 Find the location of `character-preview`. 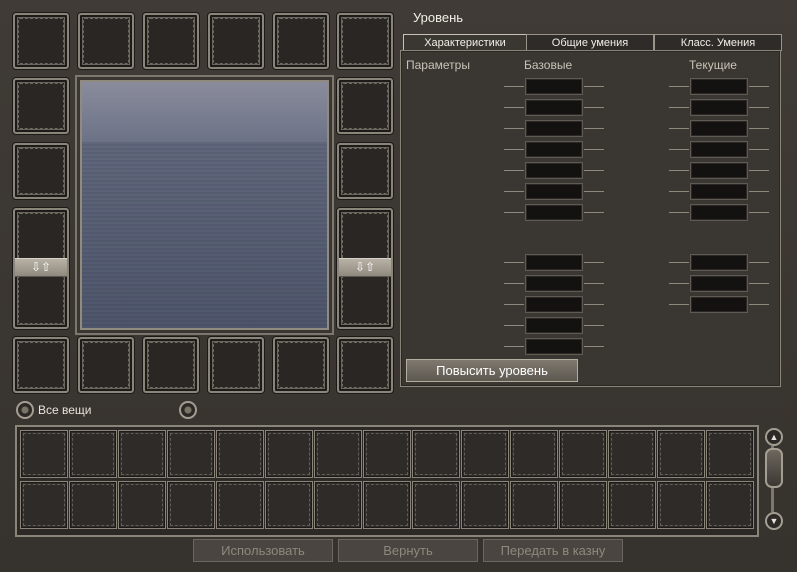

character-preview is located at coordinates (204, 205).